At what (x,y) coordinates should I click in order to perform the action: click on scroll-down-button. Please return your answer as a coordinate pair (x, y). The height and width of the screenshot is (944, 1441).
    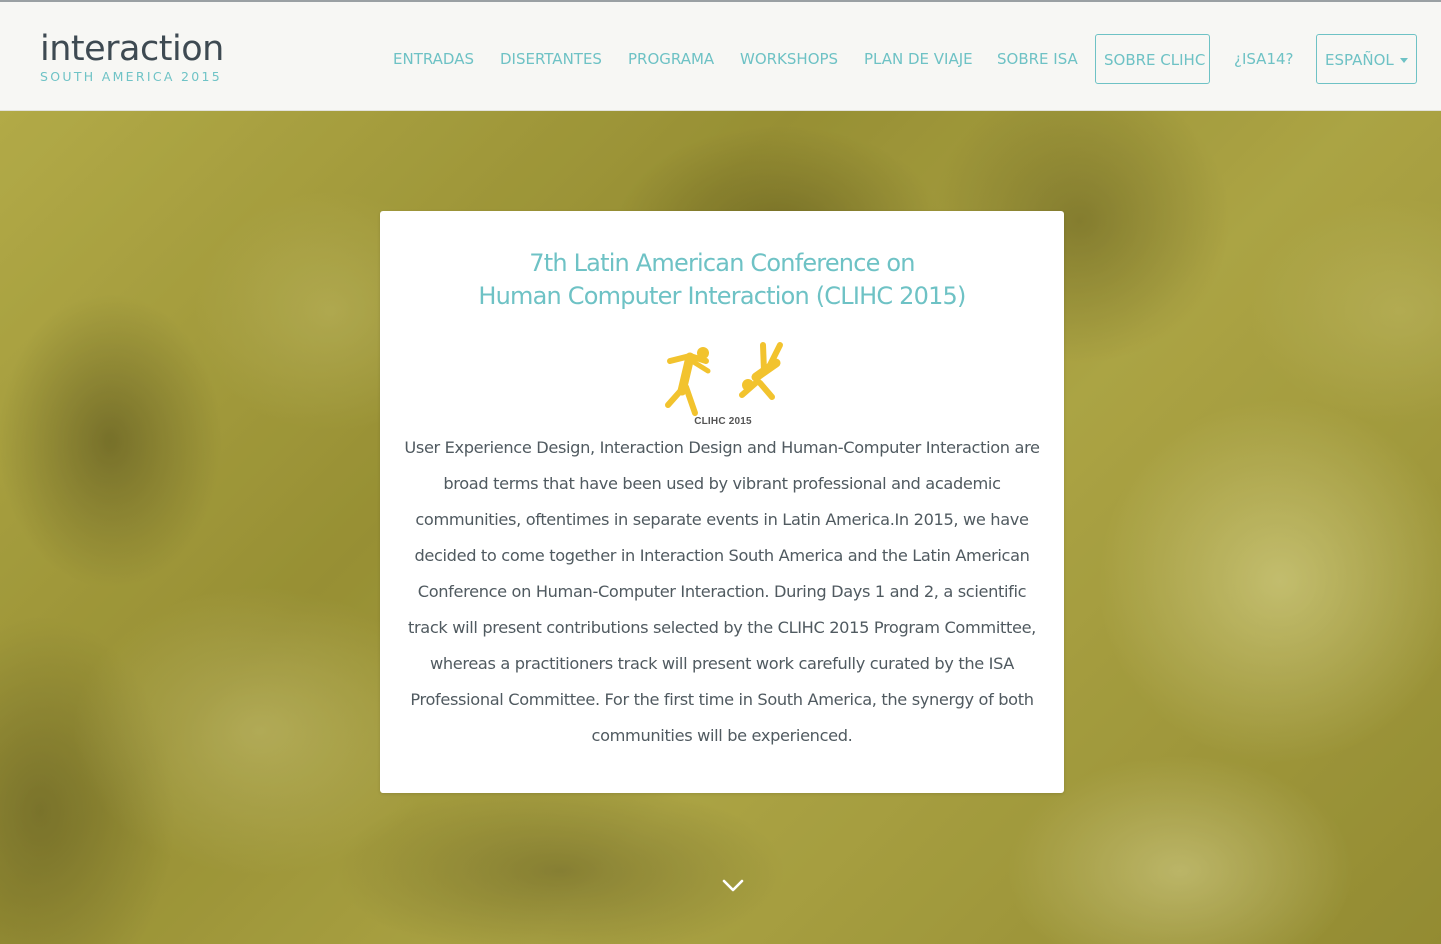
    Looking at the image, I should click on (733, 886).